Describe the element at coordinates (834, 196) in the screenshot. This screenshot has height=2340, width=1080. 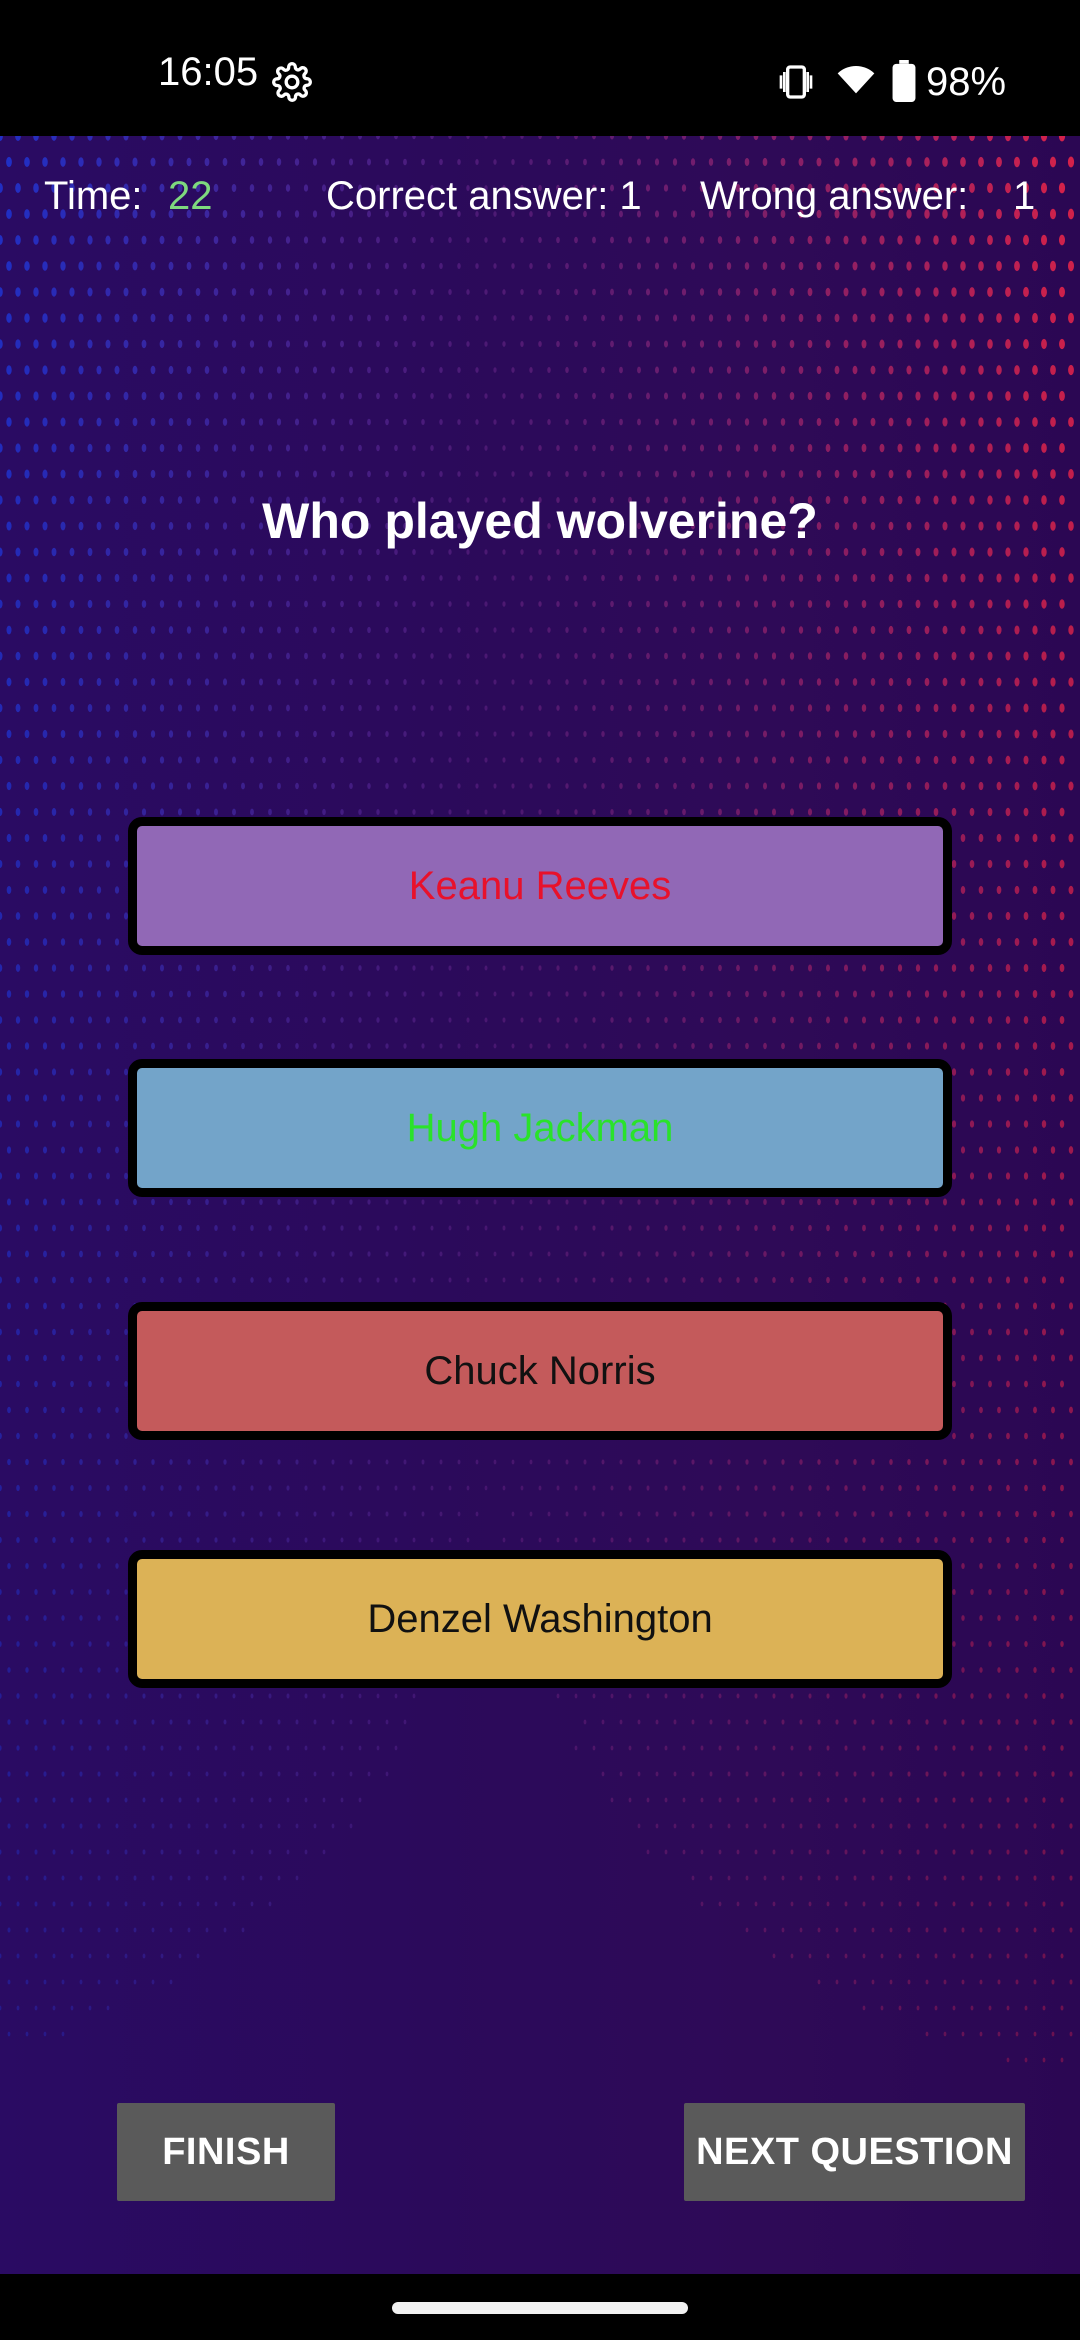
I see `wrong-answer-label: Wrong answer:` at that location.